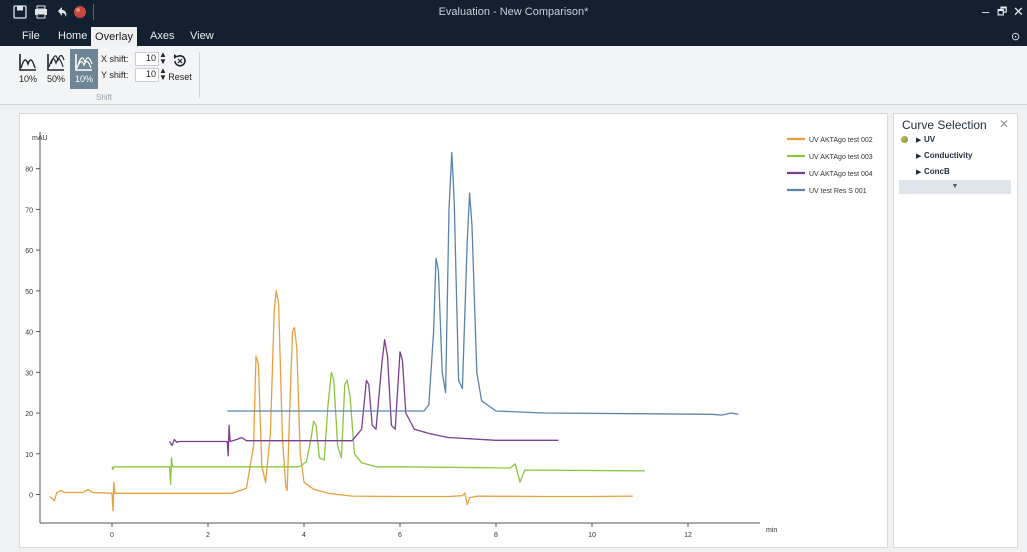 This screenshot has width=1027, height=552. Describe the element at coordinates (1015, 37) in the screenshot. I see `help-icon: ⊙` at that location.